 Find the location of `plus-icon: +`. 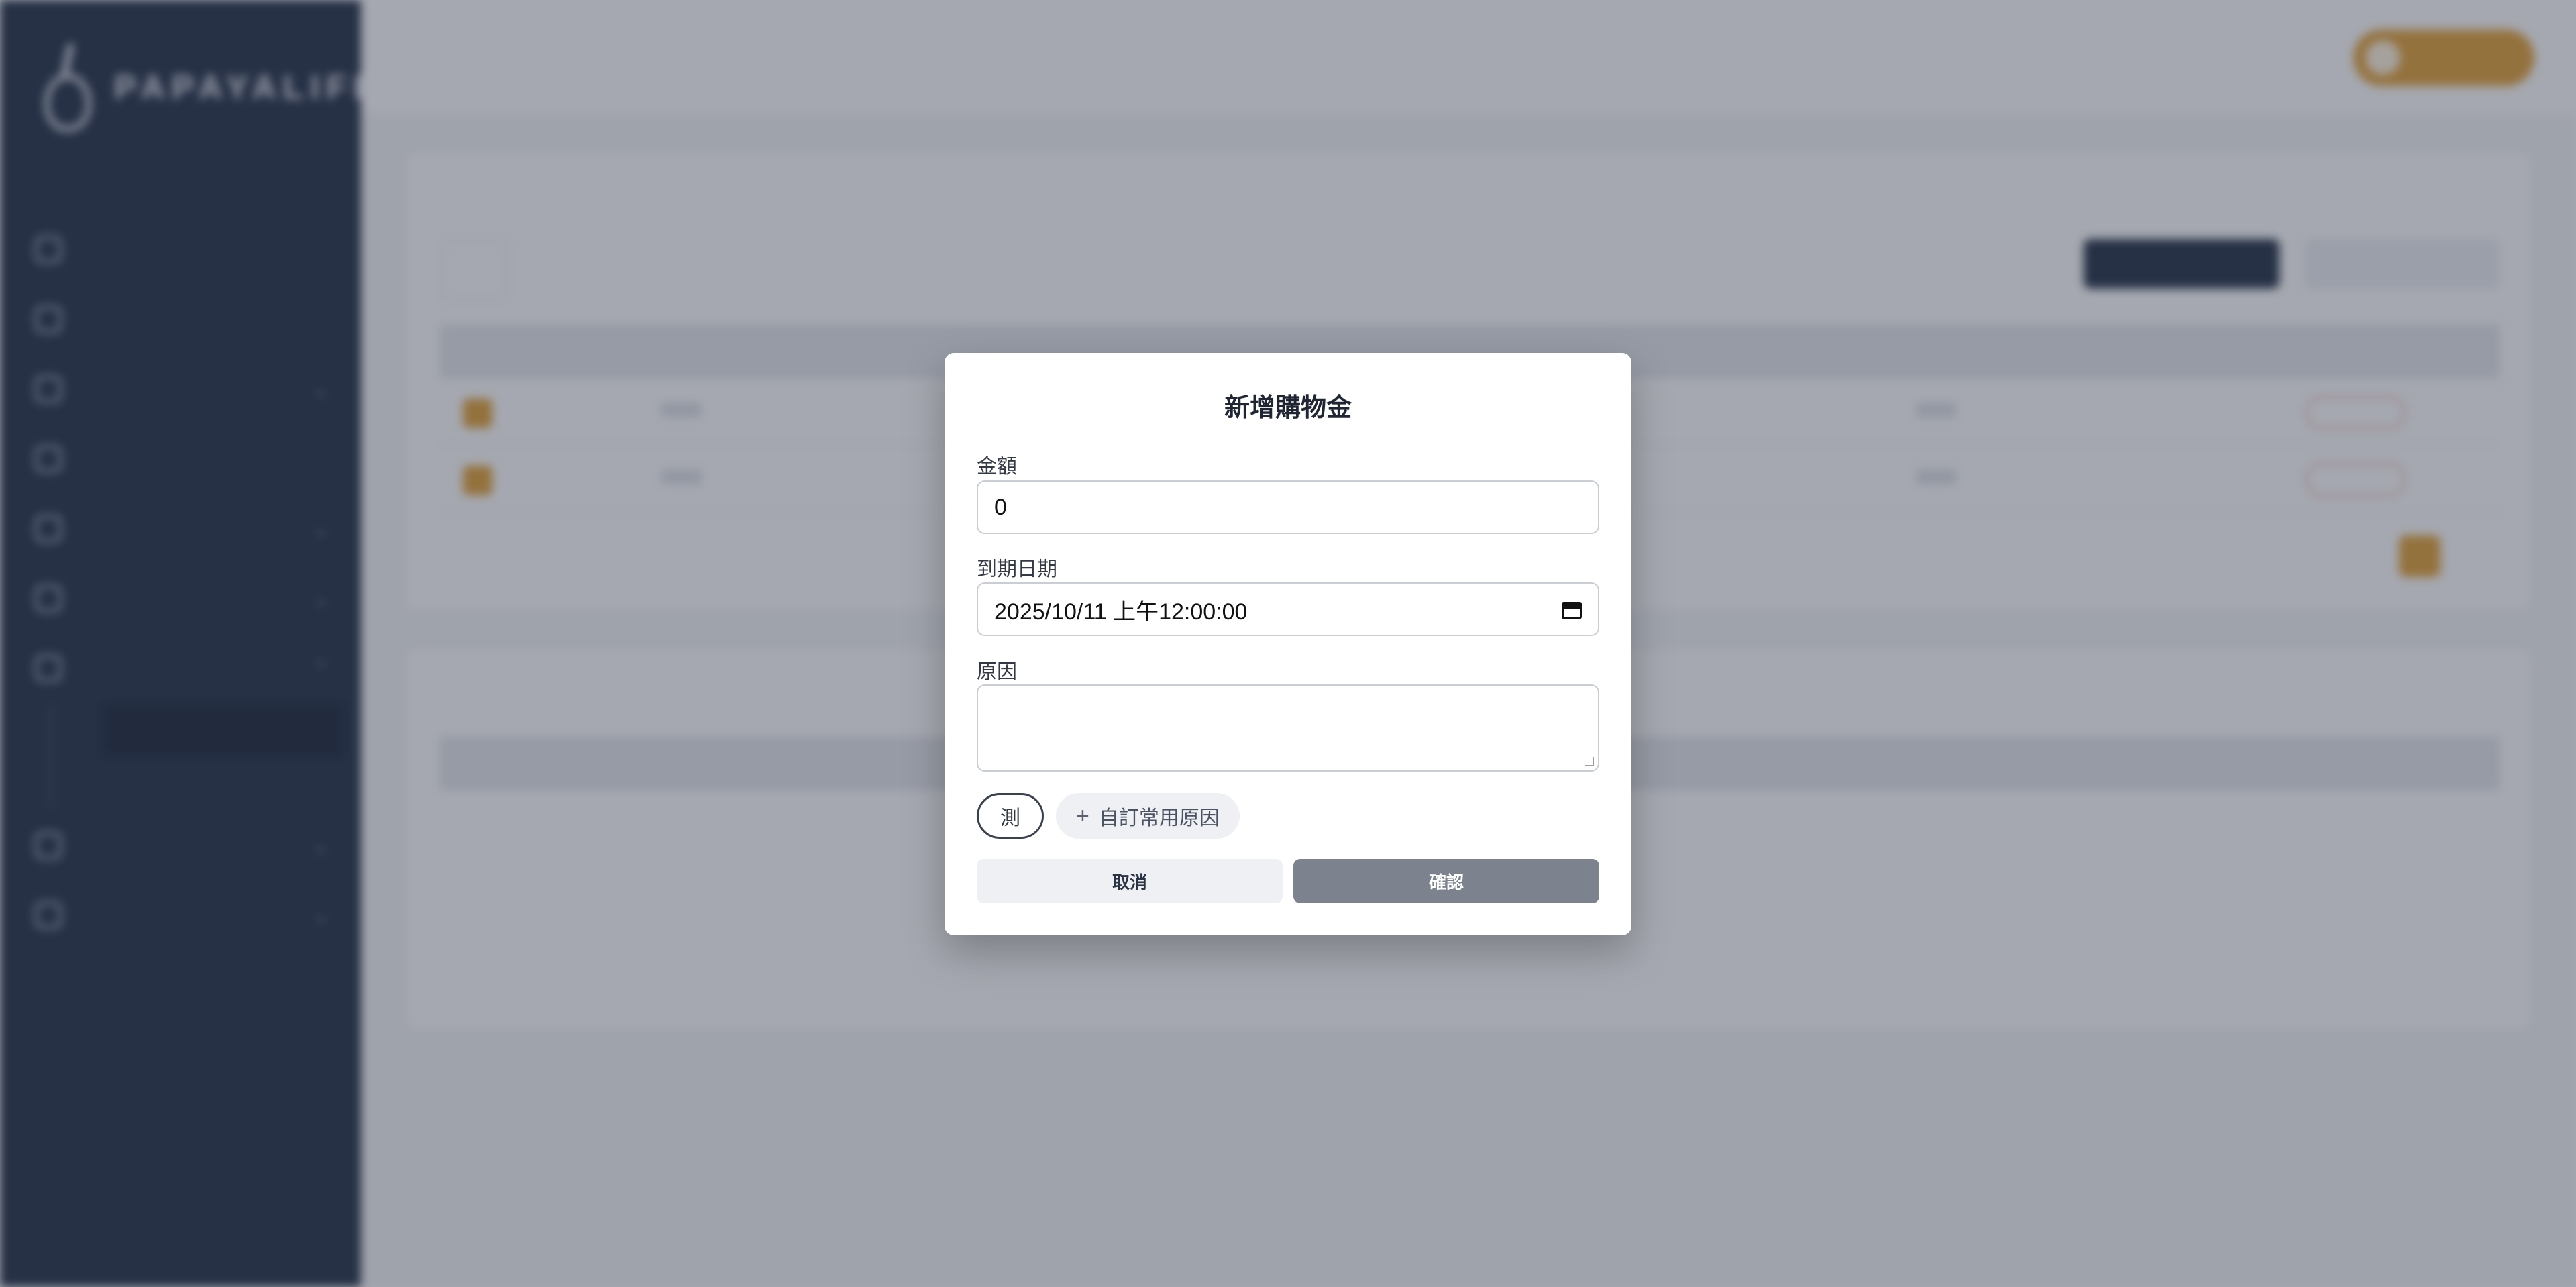

plus-icon: + is located at coordinates (1082, 816).